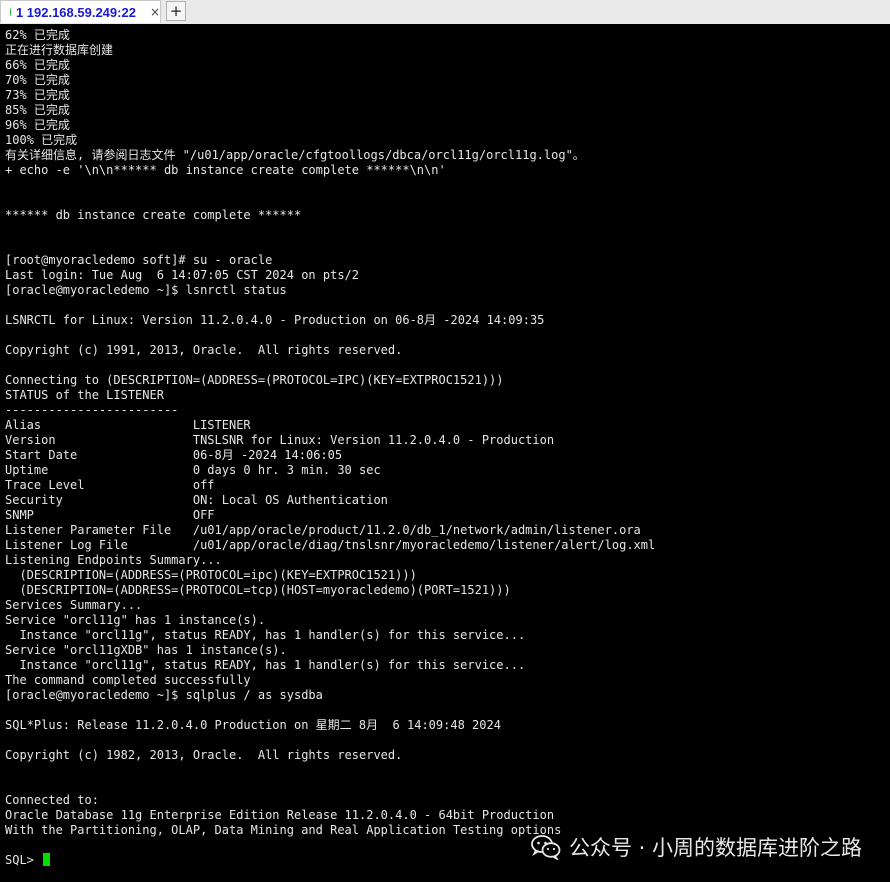 Image resolution: width=890 pixels, height=882 pixels. I want to click on terminal-line: Trace Level off, so click(330, 485).